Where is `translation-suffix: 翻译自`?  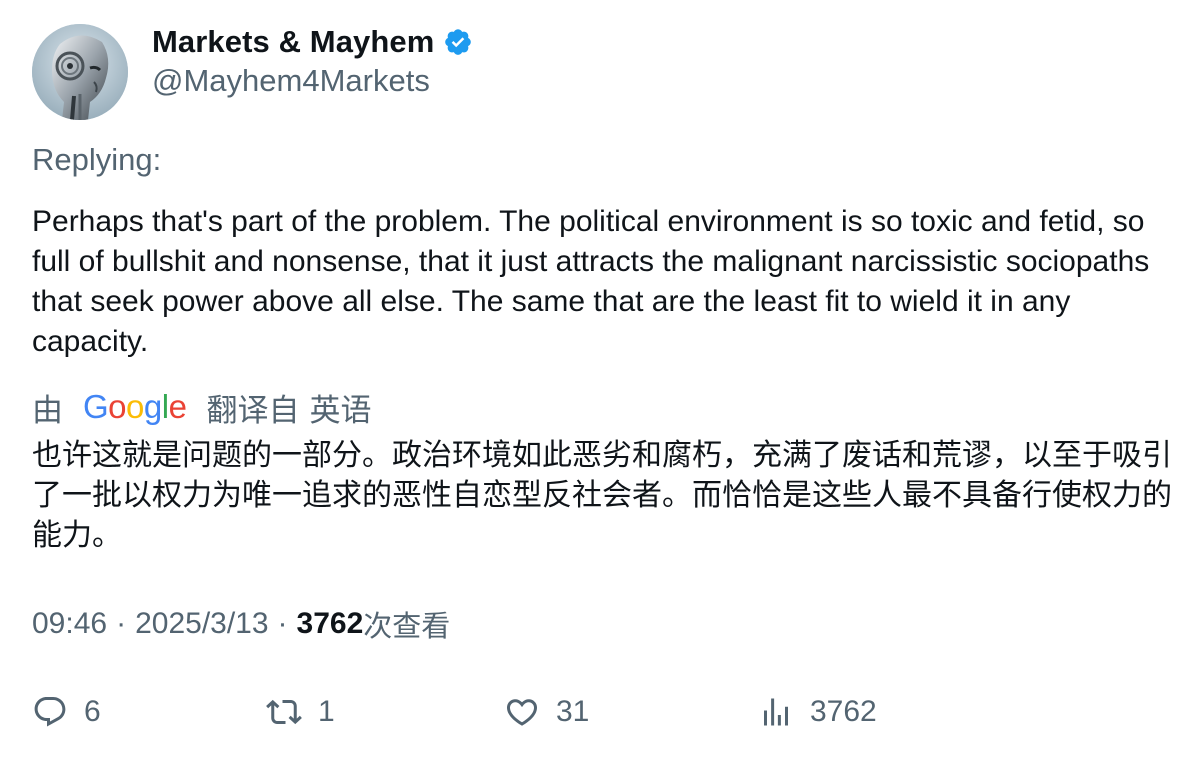 translation-suffix: 翻译自 is located at coordinates (253, 410).